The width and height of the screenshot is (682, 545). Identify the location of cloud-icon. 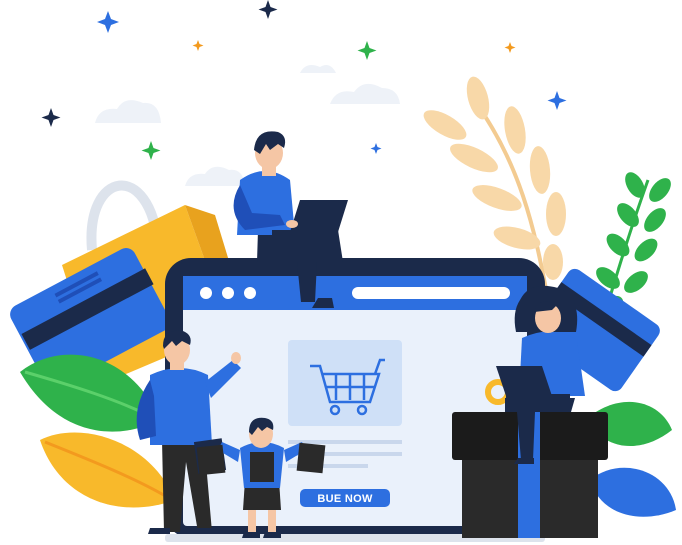
(247, 125).